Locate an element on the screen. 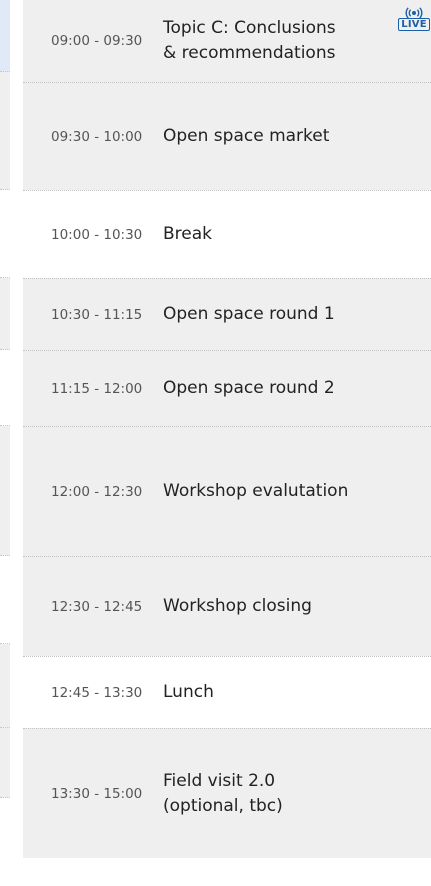 The image size is (431, 886). schedule-item-break: 10:00 - 10:30 Break is located at coordinates (227, 234).